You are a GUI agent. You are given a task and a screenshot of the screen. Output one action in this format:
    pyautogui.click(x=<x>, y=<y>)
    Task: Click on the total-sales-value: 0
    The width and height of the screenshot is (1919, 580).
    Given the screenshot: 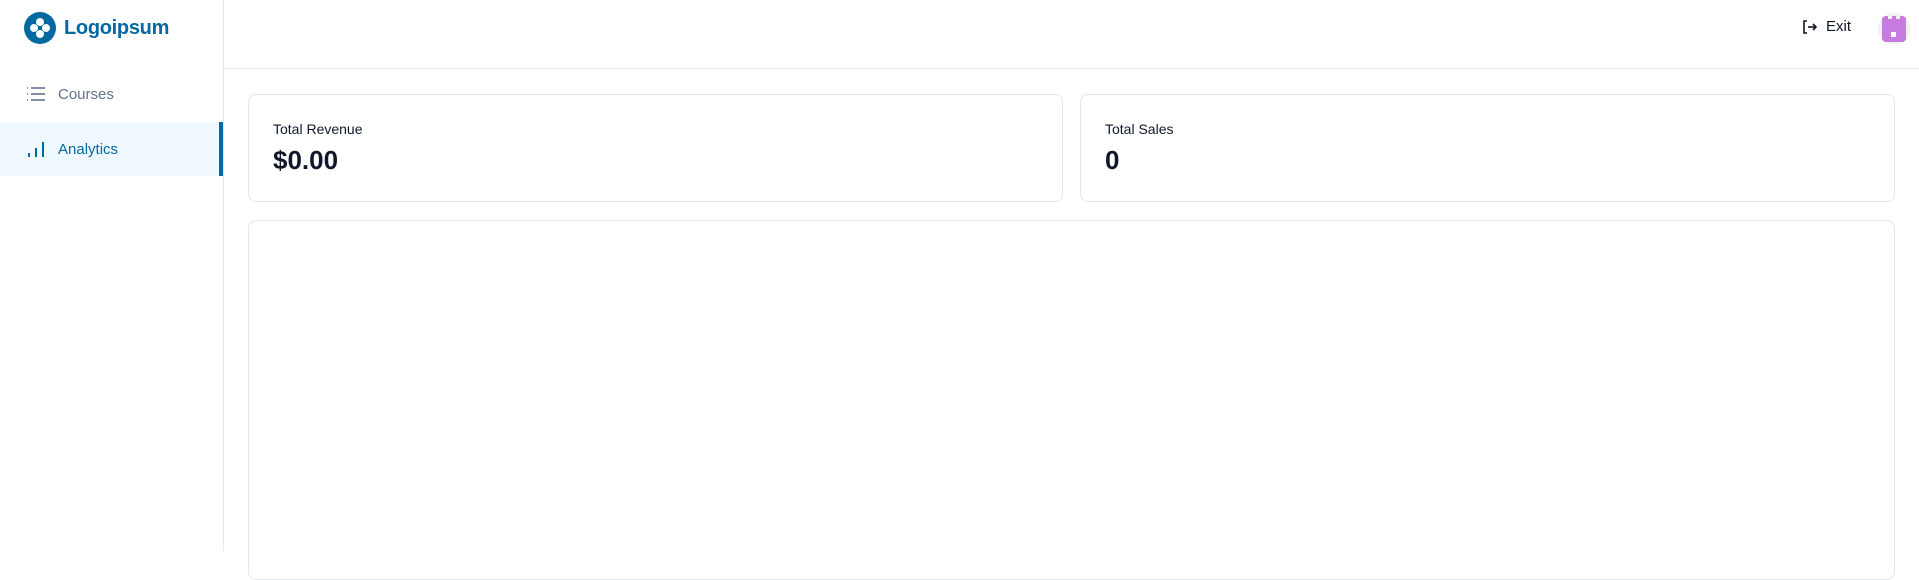 What is the action you would take?
    pyautogui.click(x=1112, y=160)
    